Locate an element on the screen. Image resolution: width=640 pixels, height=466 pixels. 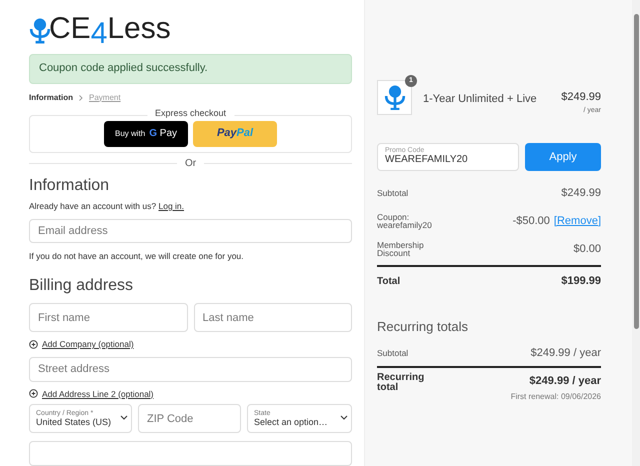
or-divider-text: Or is located at coordinates (191, 163).